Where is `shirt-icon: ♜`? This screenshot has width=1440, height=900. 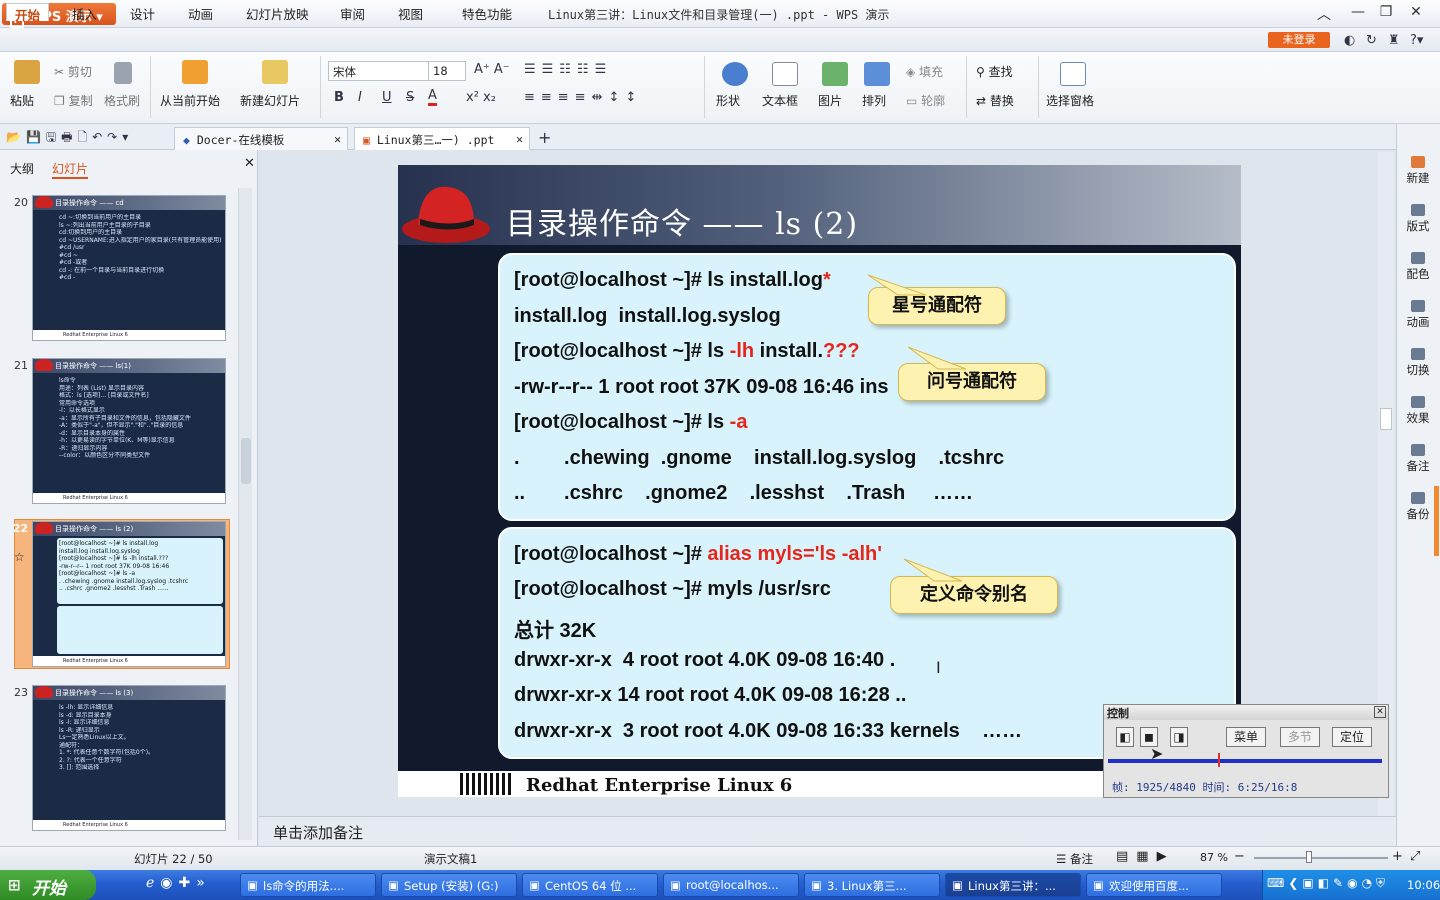
shirt-icon: ♜ is located at coordinates (1394, 40).